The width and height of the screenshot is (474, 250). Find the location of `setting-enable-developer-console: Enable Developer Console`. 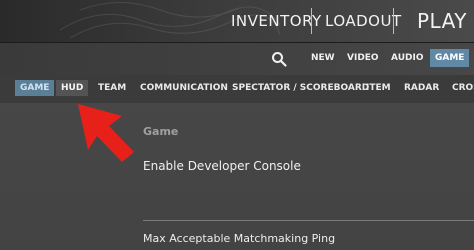

setting-enable-developer-console: Enable Developer Console is located at coordinates (222, 166).